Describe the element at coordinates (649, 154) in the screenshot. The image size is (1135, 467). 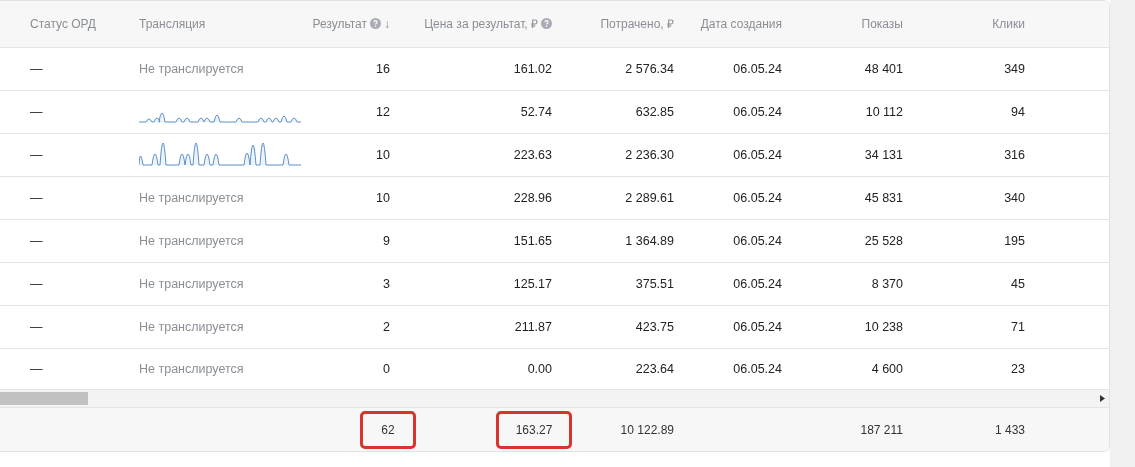
I see `table-cell: 2 236.30` at that location.